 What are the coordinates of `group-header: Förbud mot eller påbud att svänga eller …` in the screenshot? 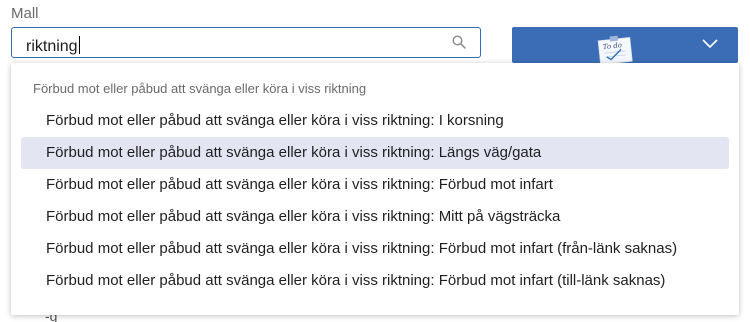 It's located at (200, 88).